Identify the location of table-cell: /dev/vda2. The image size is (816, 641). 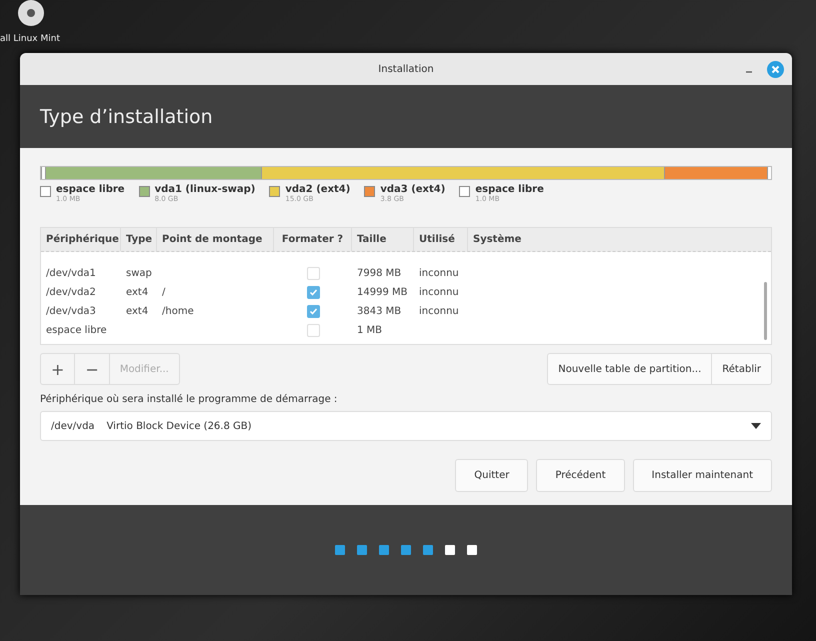
(71, 292).